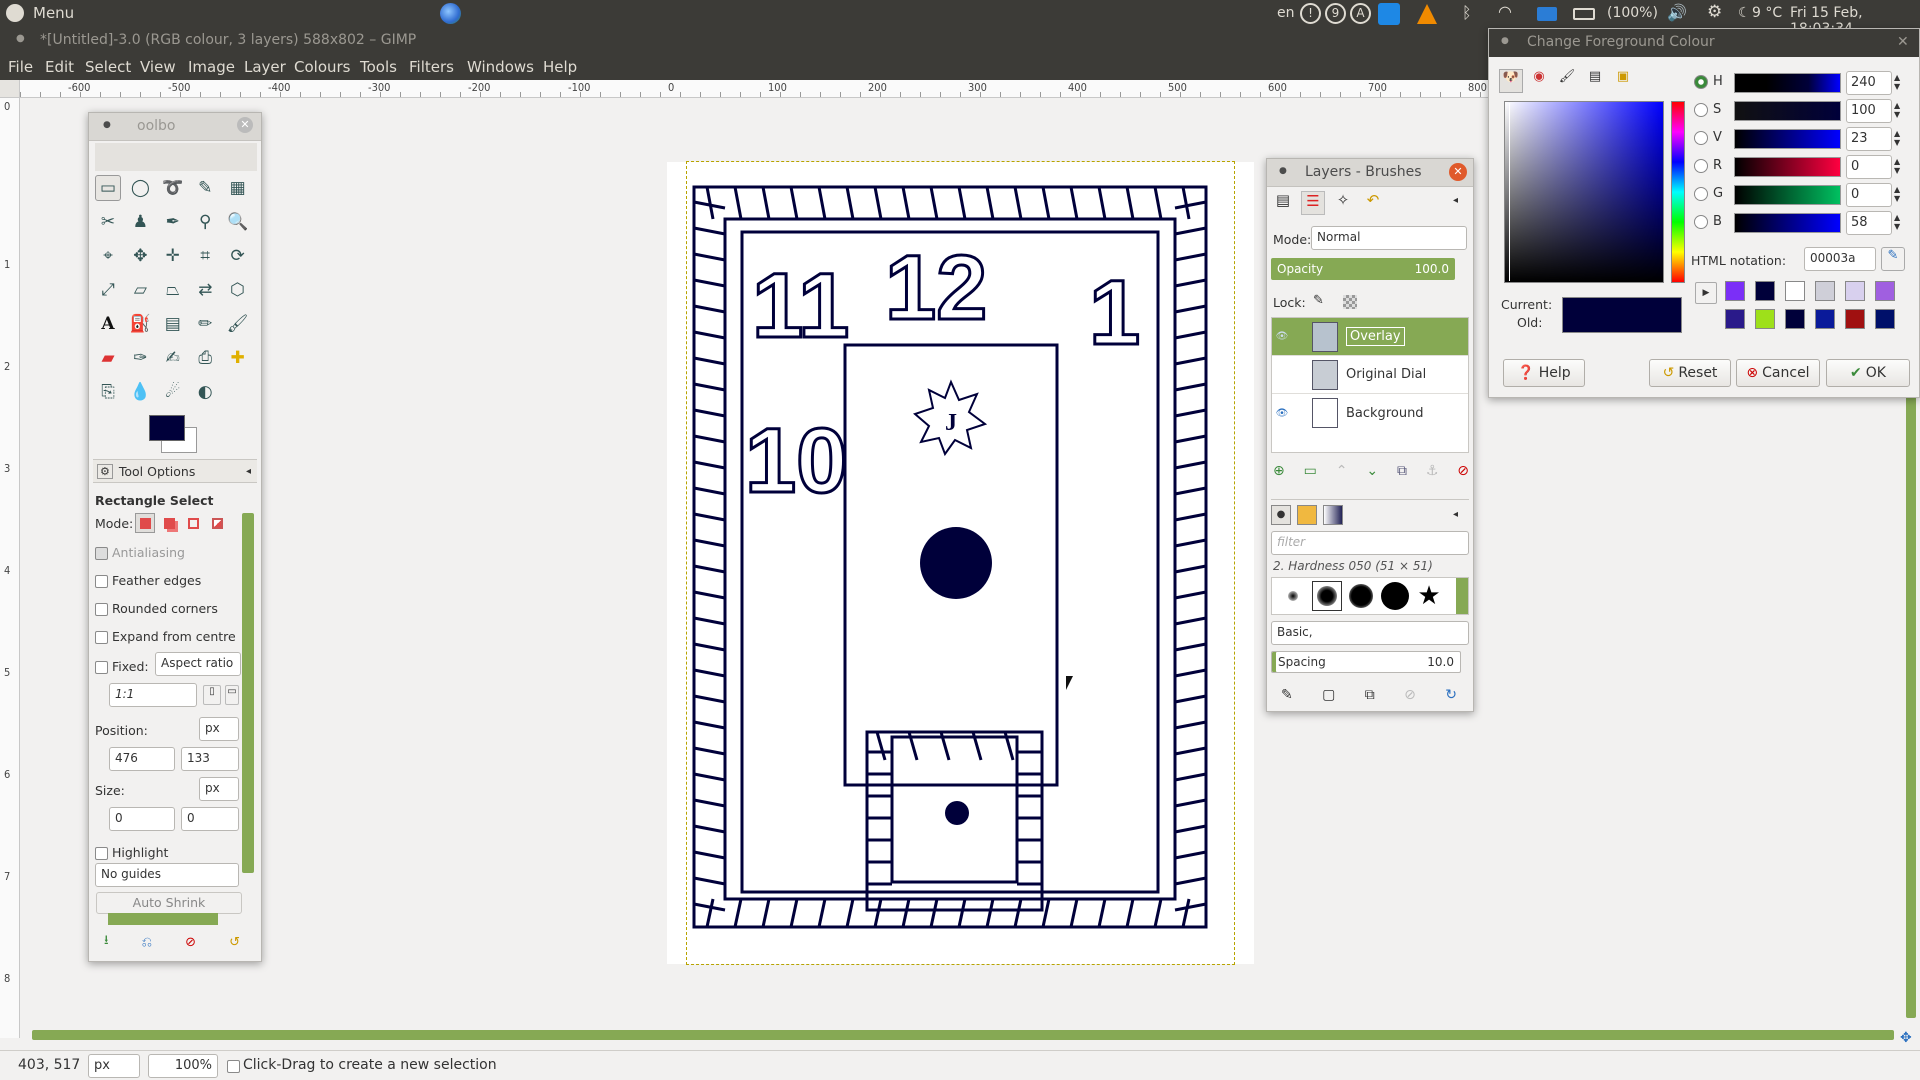  Describe the element at coordinates (238, 324) in the screenshot. I see `paintbrush-icon: 🖌` at that location.